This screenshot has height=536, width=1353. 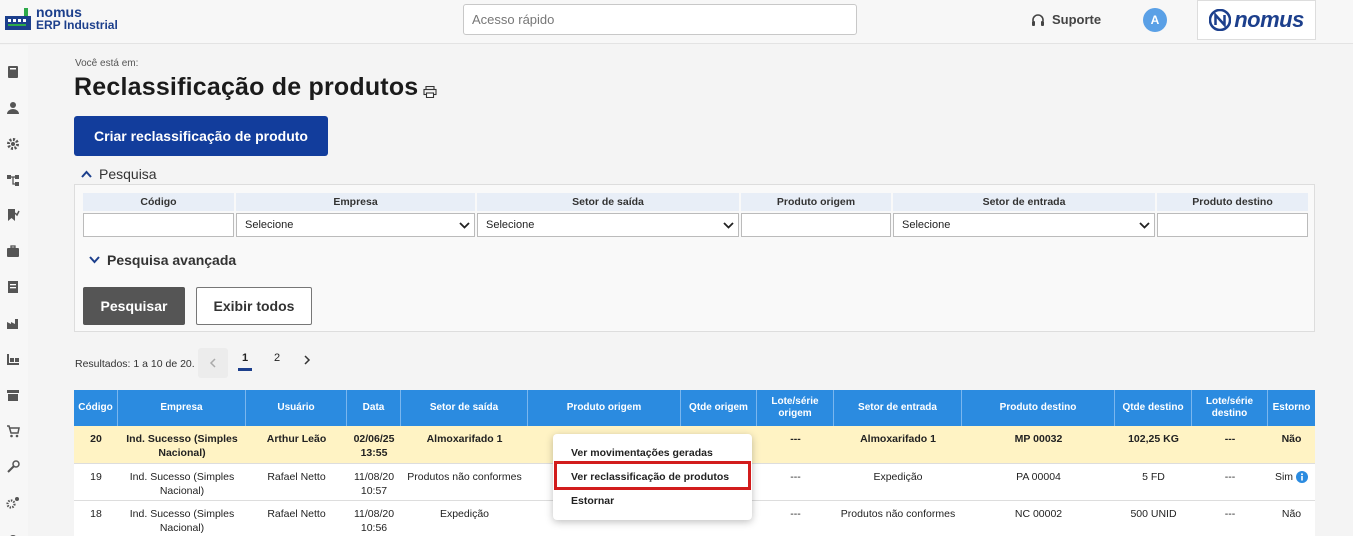 I want to click on previous-page-button, so click(x=213, y=363).